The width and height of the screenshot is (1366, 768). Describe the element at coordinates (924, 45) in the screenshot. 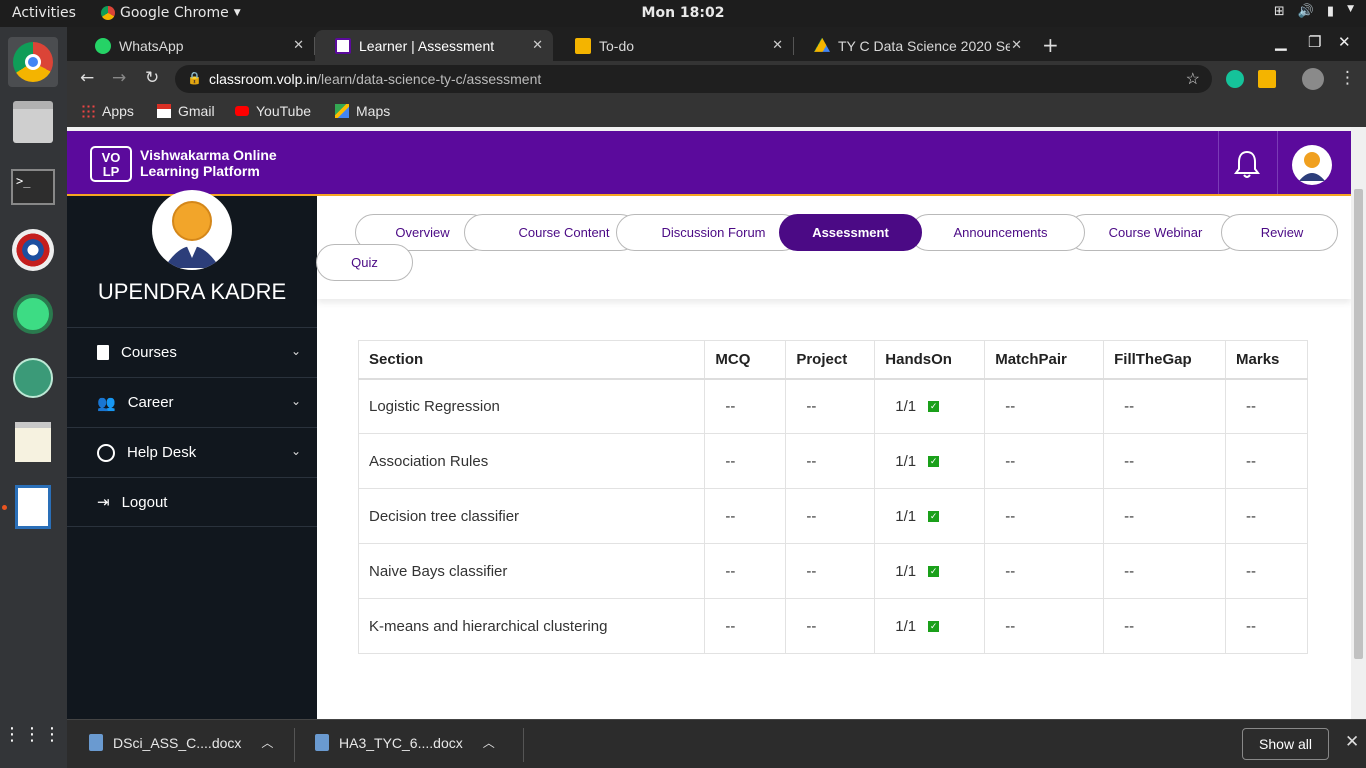

I see `tab-title: TY C Data Science 2020 Se` at that location.